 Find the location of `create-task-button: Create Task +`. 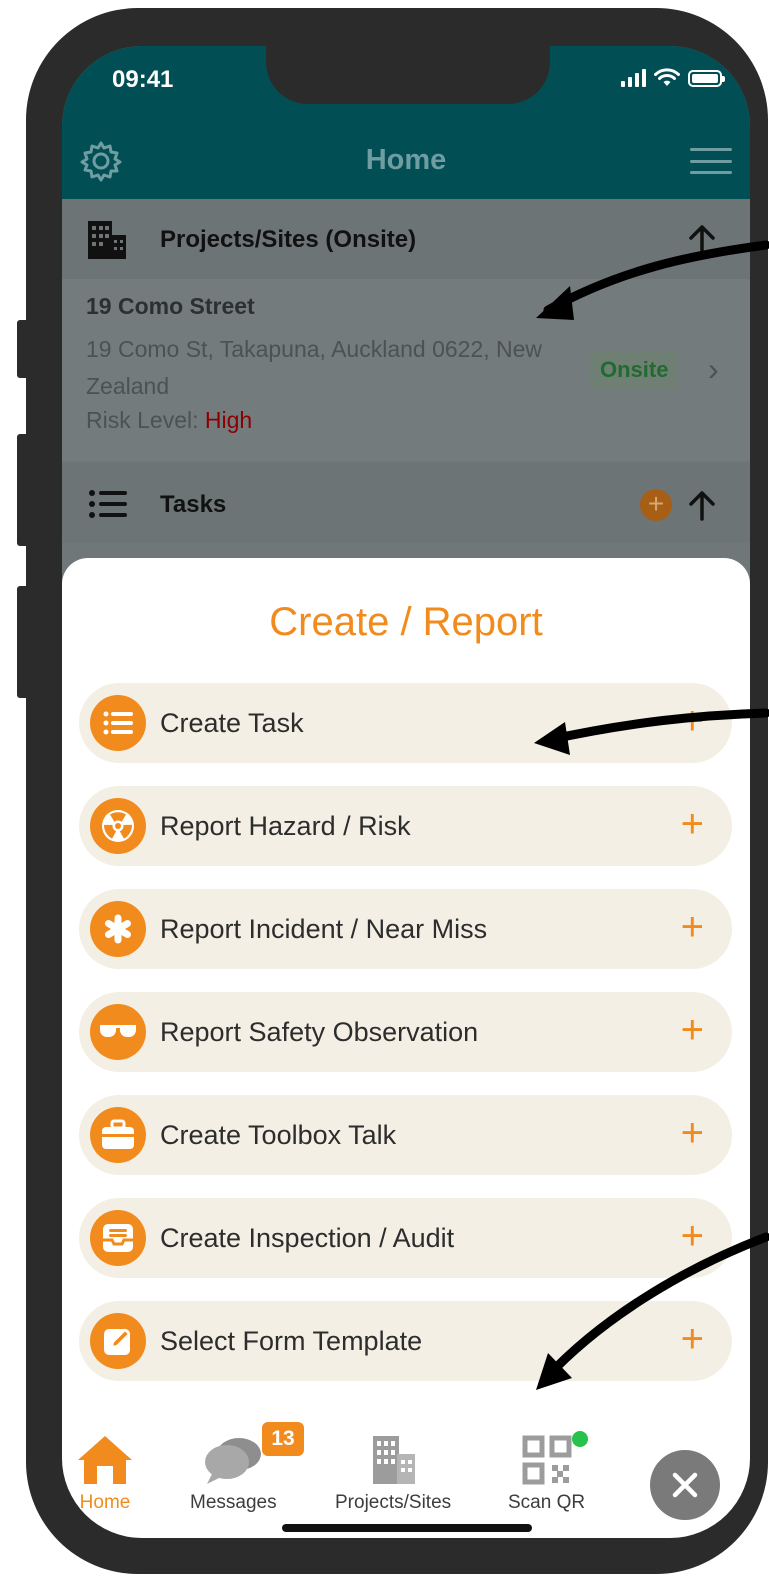

create-task-button: Create Task + is located at coordinates (405, 723).